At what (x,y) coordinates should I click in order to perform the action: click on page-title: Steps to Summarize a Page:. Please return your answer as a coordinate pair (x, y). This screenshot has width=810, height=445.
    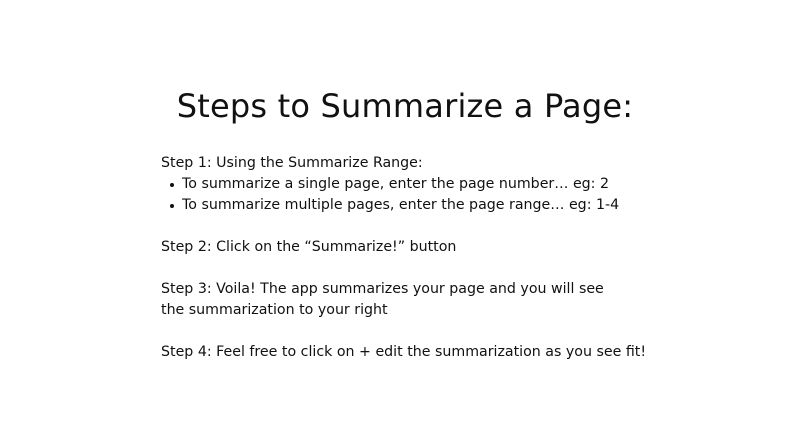
    Looking at the image, I should click on (405, 106).